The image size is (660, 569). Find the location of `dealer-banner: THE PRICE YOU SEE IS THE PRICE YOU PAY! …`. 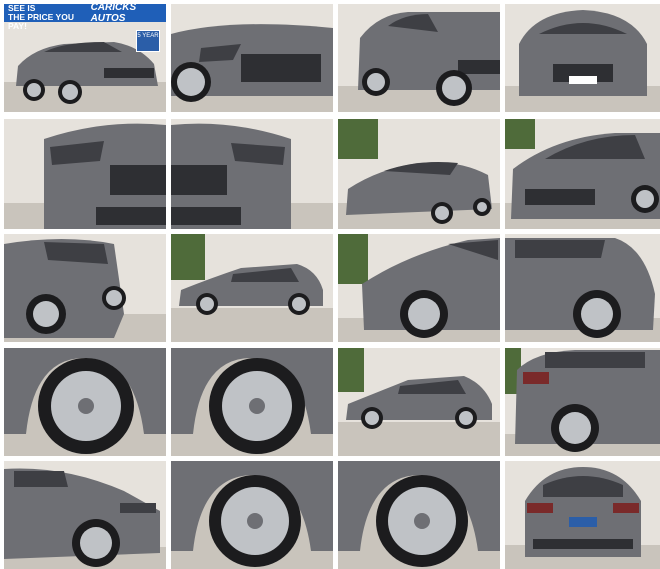

dealer-banner: THE PRICE YOU SEE IS THE PRICE YOU PAY! … is located at coordinates (85, 17).